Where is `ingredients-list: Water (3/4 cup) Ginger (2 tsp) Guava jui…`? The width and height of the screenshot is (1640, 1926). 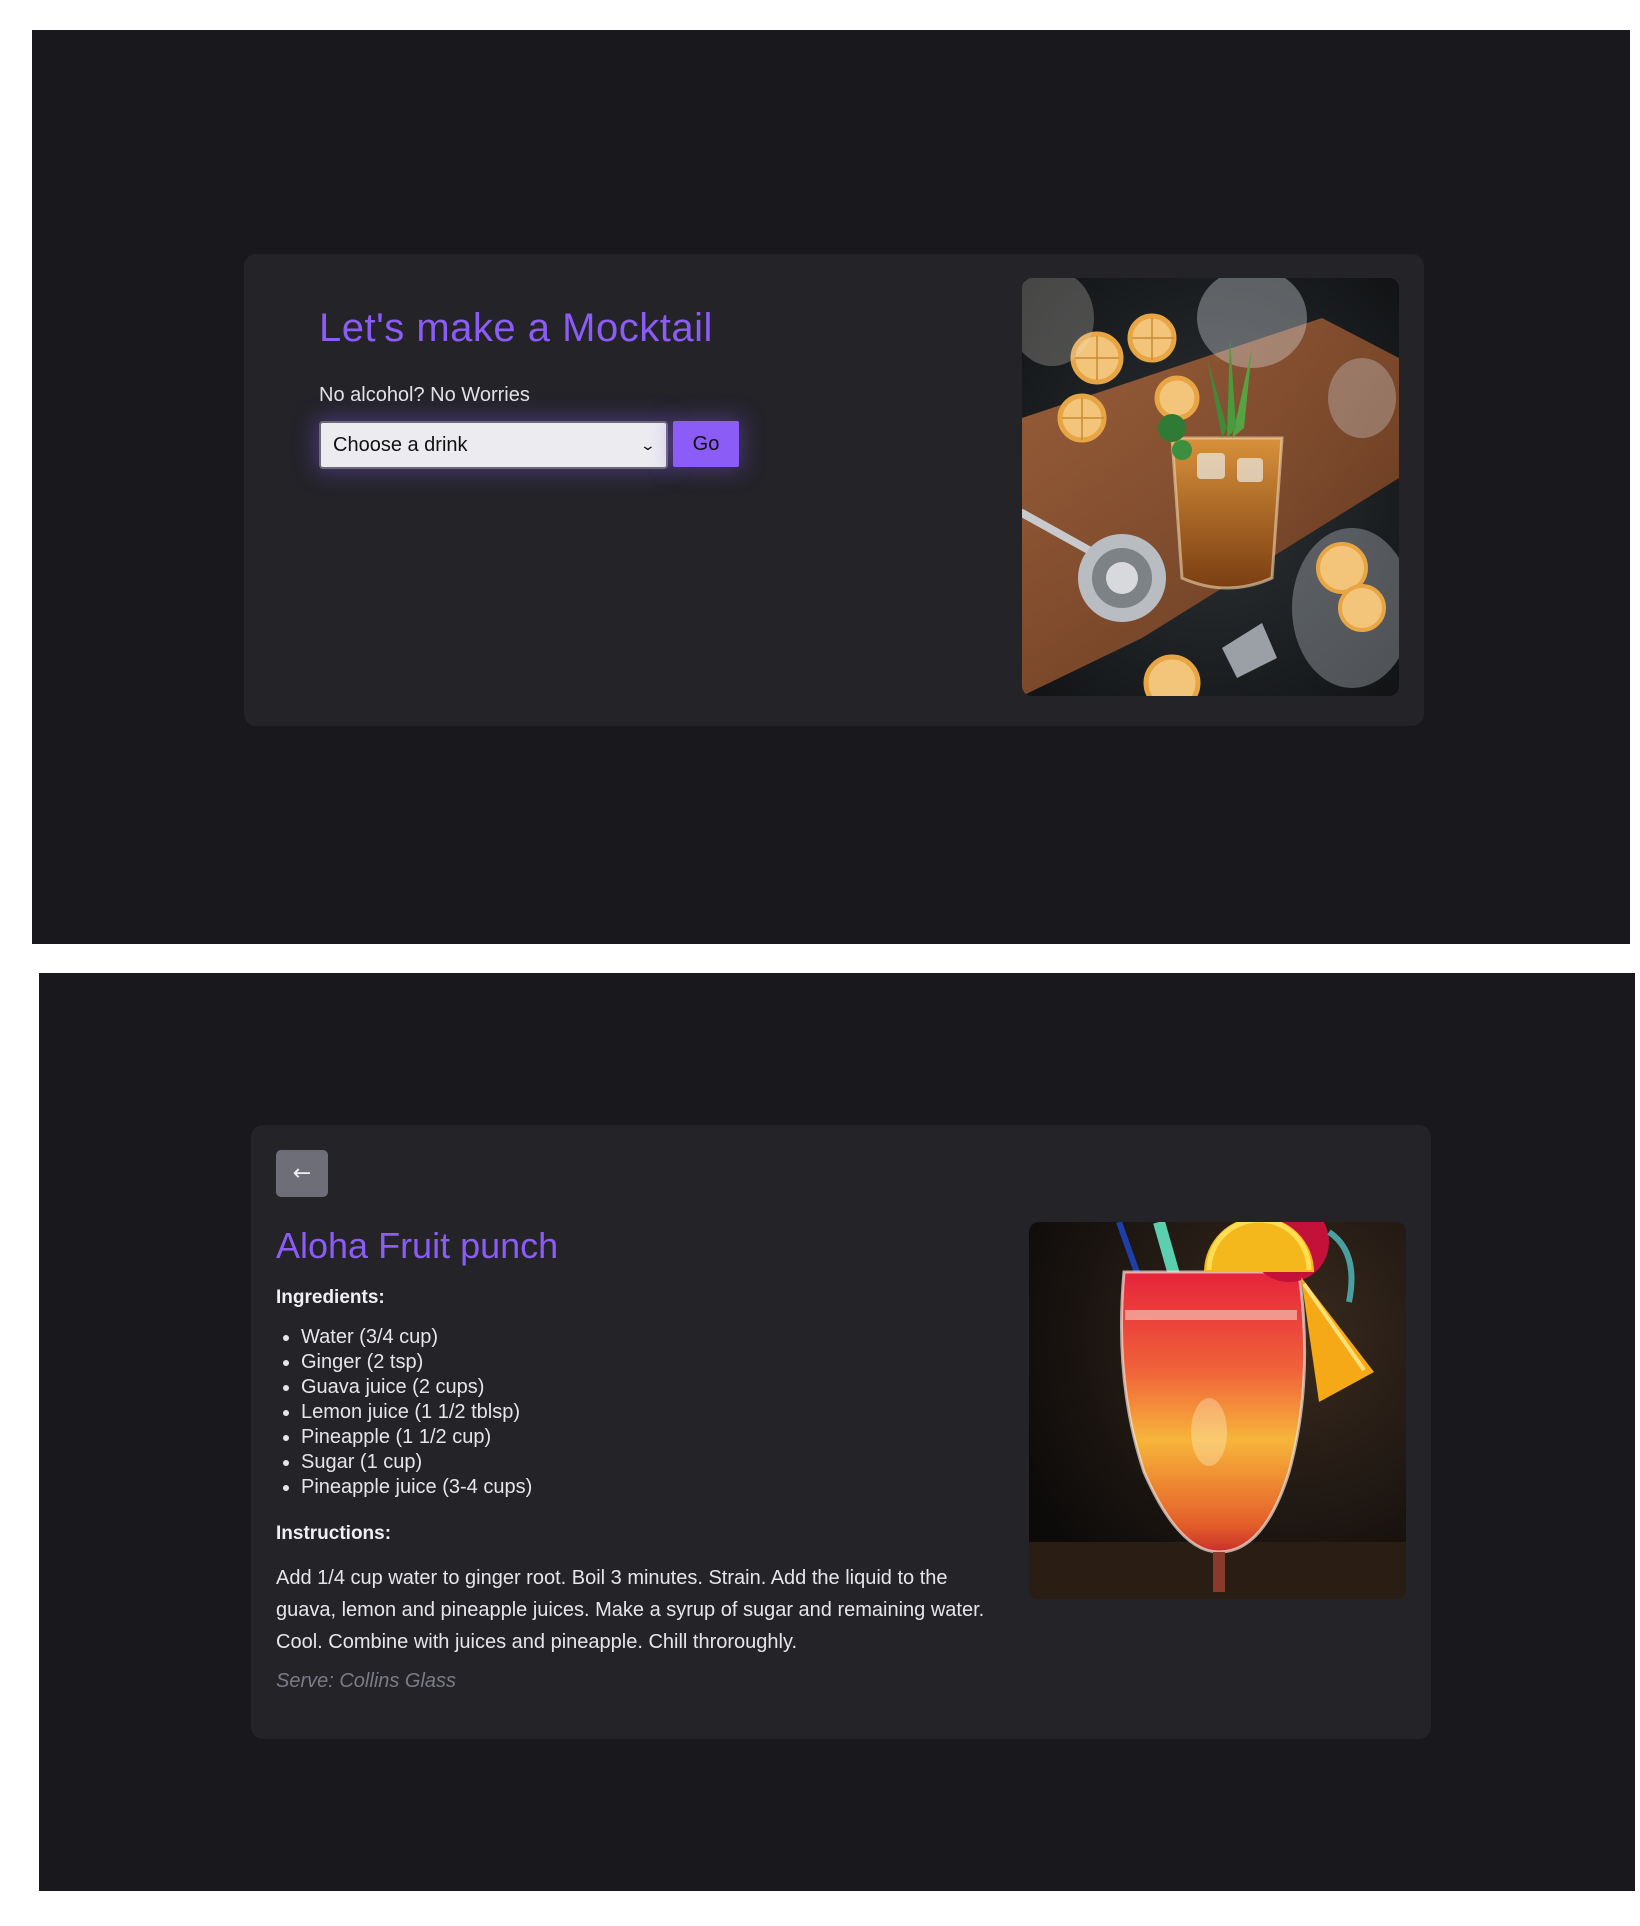
ingredients-list: Water (3/4 cup) Ginger (2 tsp) Guava jui… is located at coordinates (404, 1412).